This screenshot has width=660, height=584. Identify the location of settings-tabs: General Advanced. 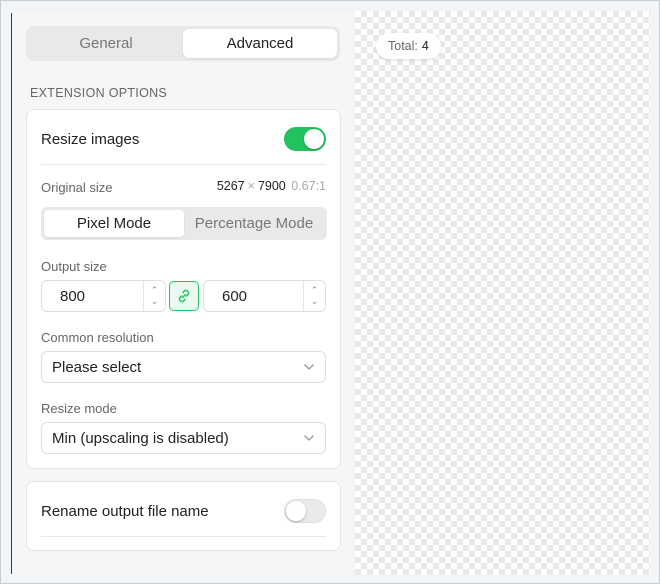
(183, 43).